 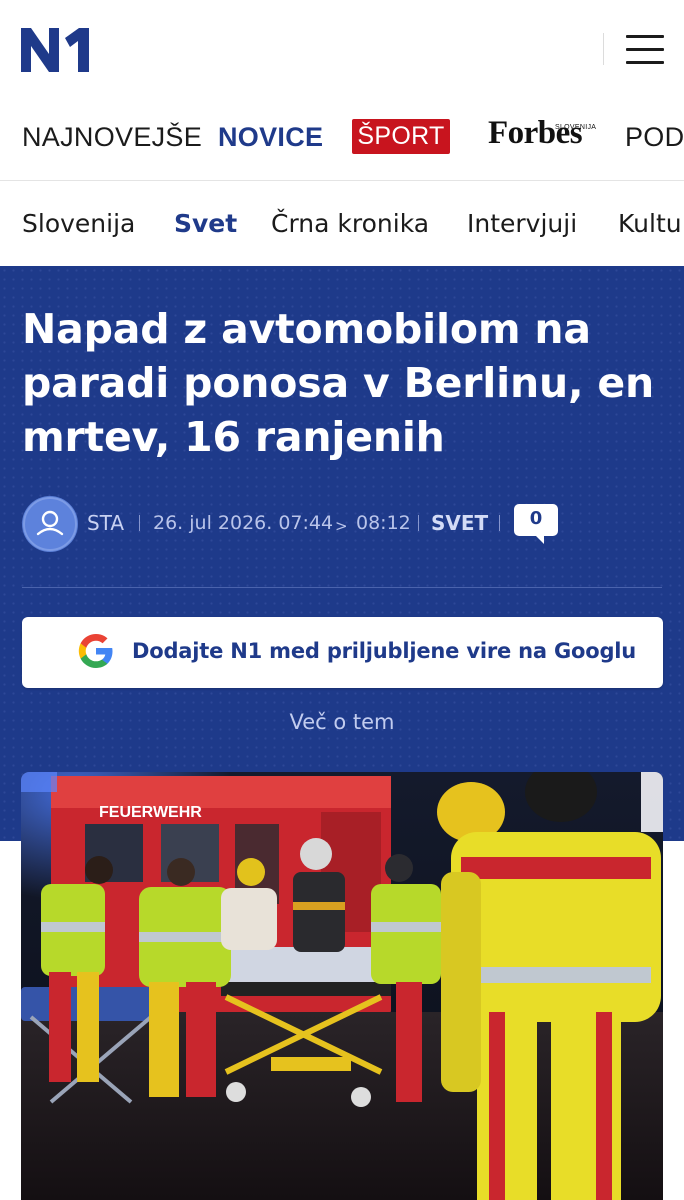 I want to click on comment-bubble-tail, so click(x=539, y=539).